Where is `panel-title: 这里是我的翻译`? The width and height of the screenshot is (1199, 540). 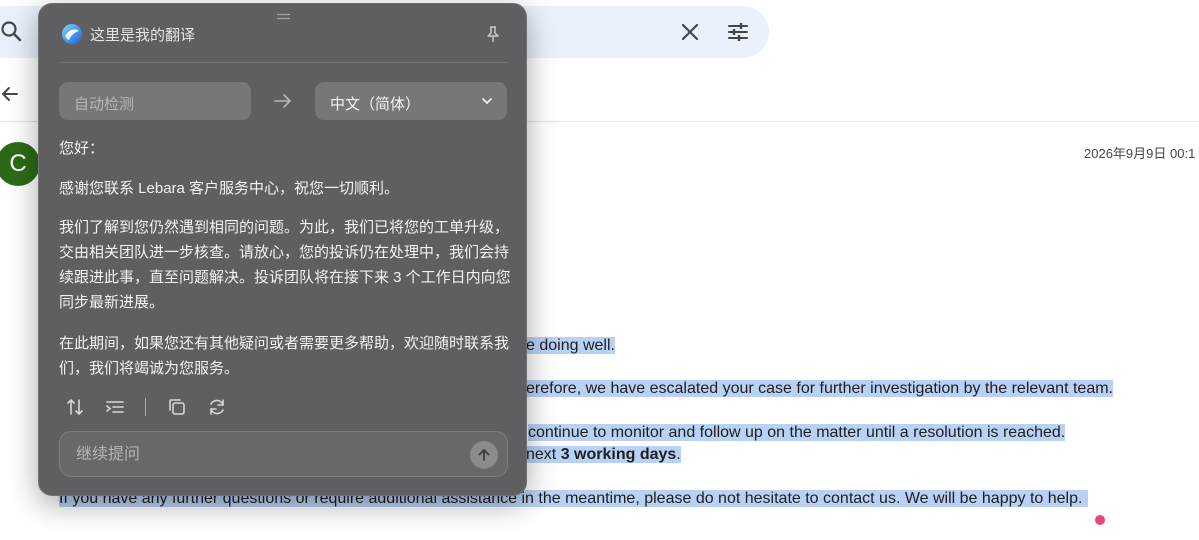 panel-title: 这里是我的翻译 is located at coordinates (143, 35).